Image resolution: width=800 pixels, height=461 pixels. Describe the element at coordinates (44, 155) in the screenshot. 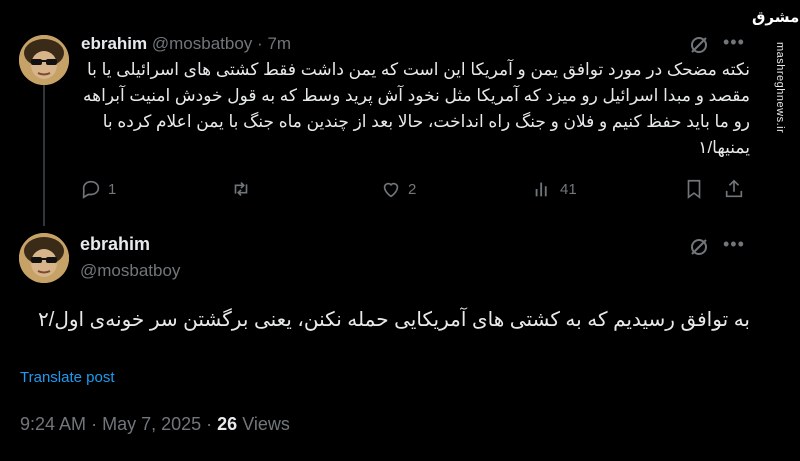

I see `thread-connector-line` at that location.